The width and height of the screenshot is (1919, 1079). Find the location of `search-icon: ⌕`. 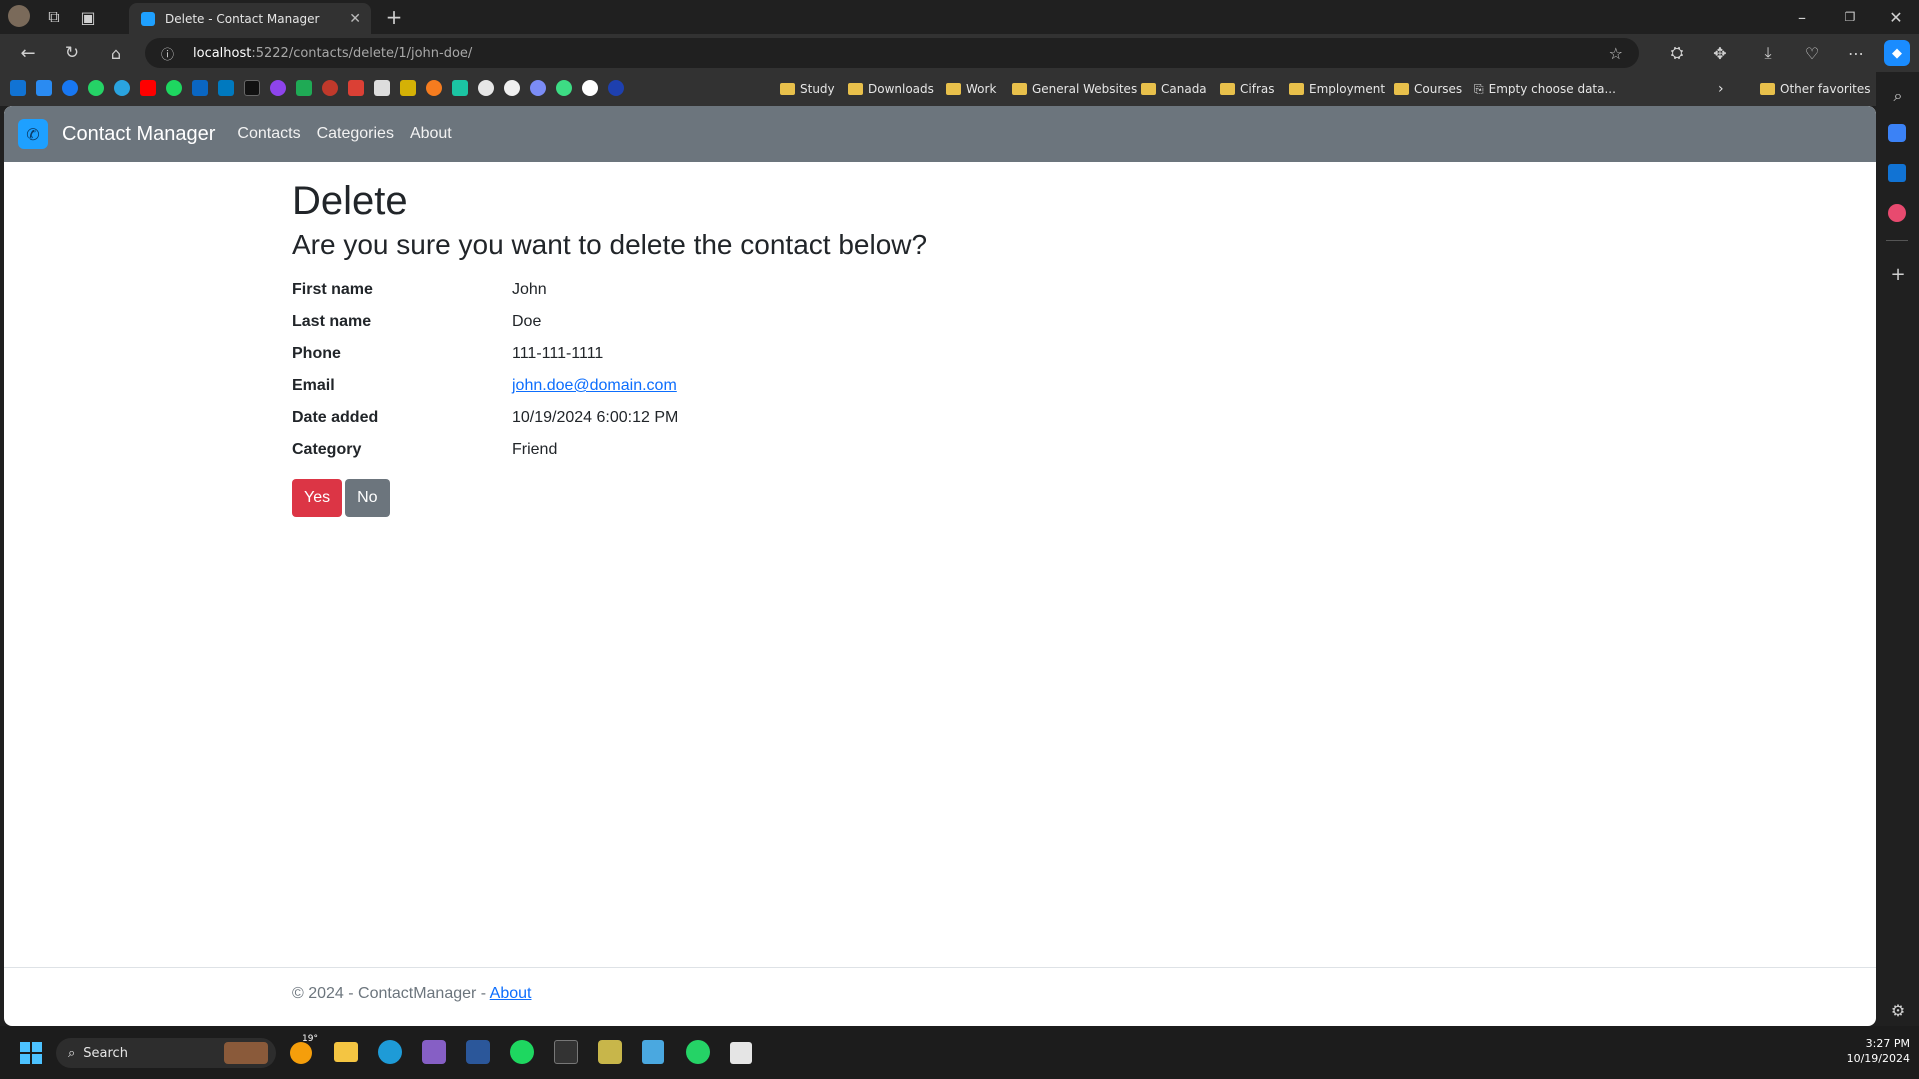

search-icon: ⌕ is located at coordinates (1898, 96).